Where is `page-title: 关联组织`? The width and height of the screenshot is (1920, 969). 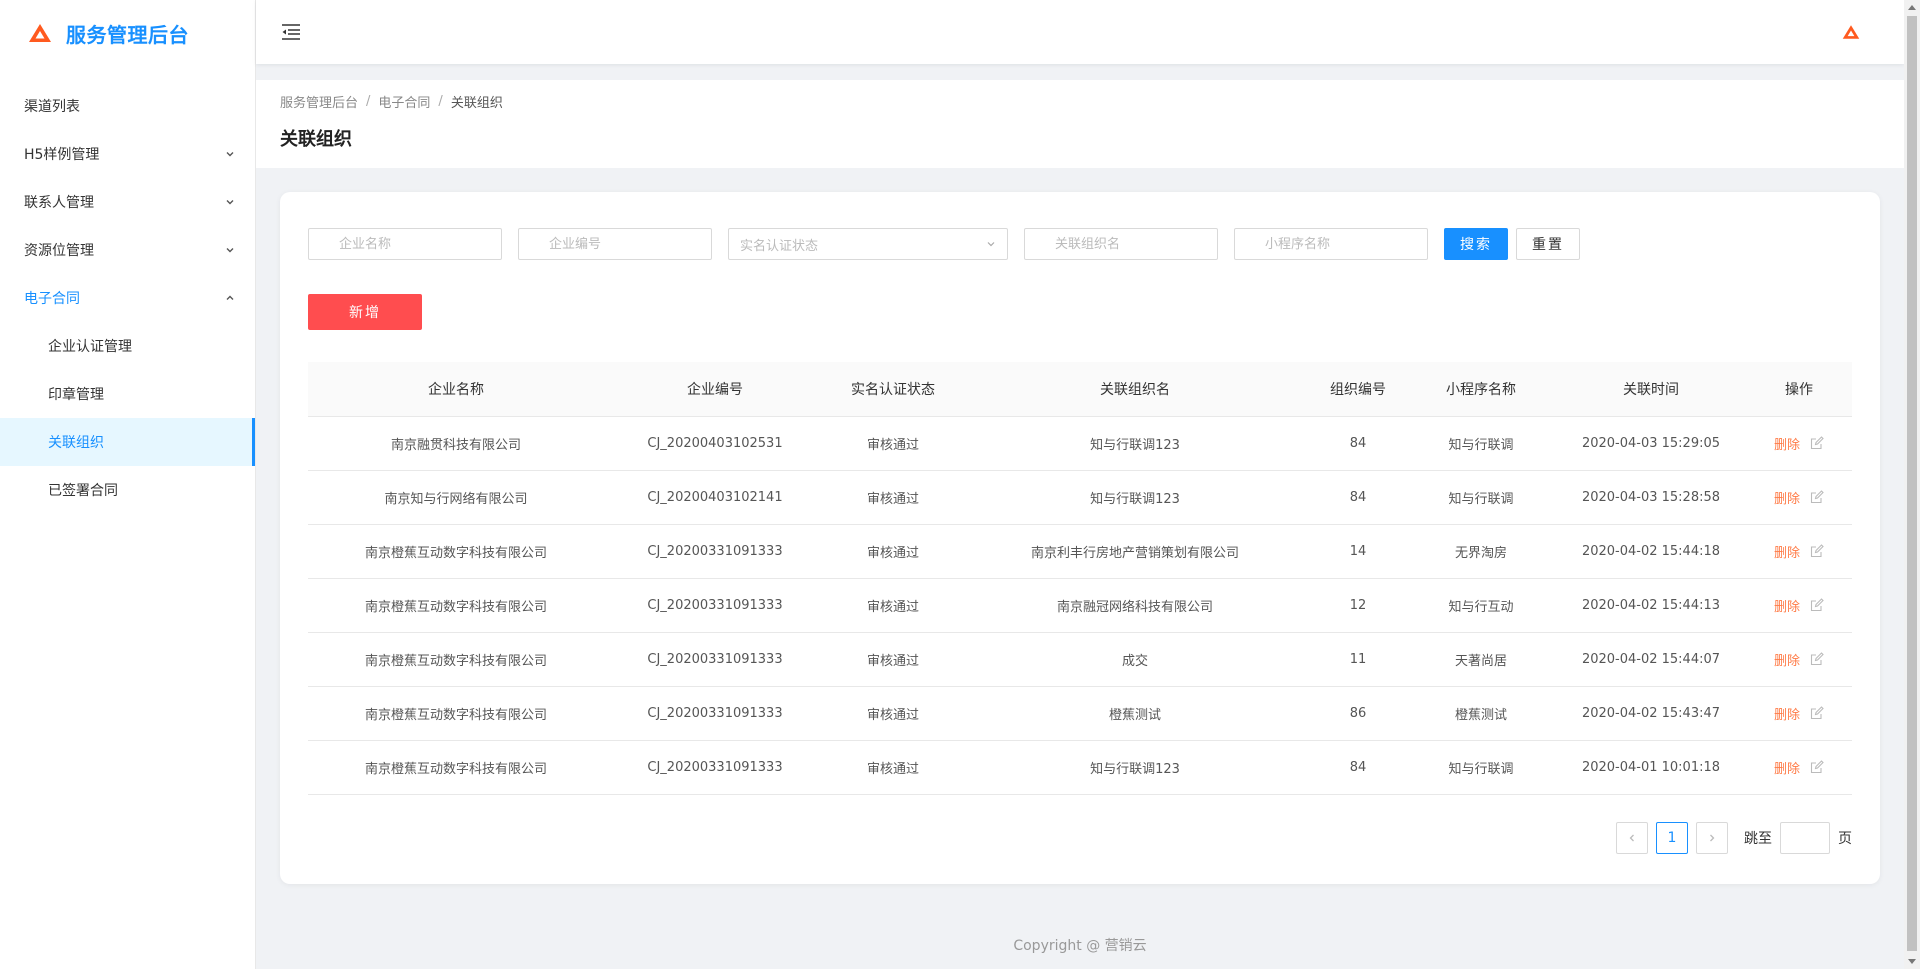 page-title: 关联组织 is located at coordinates (316, 139).